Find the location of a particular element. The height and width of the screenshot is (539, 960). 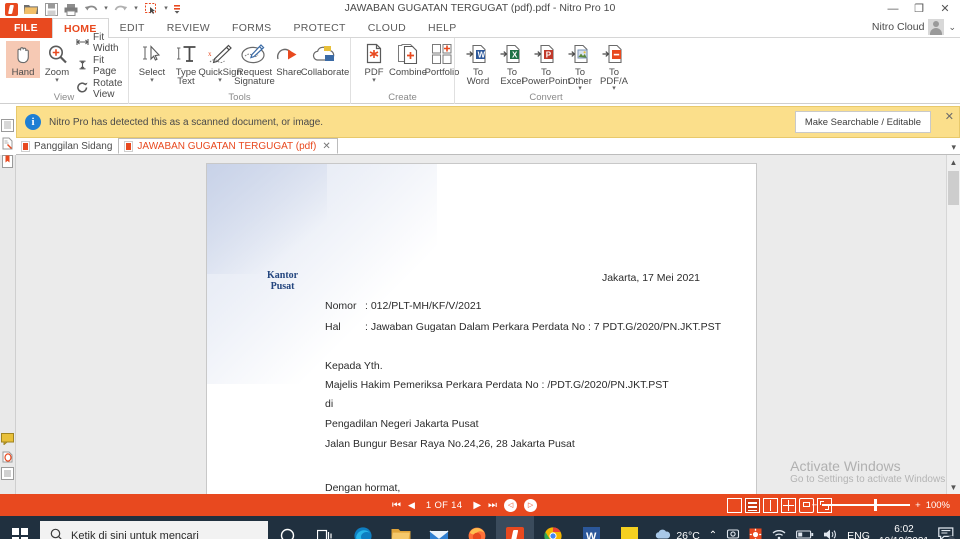

info-icon: i is located at coordinates (33, 122).